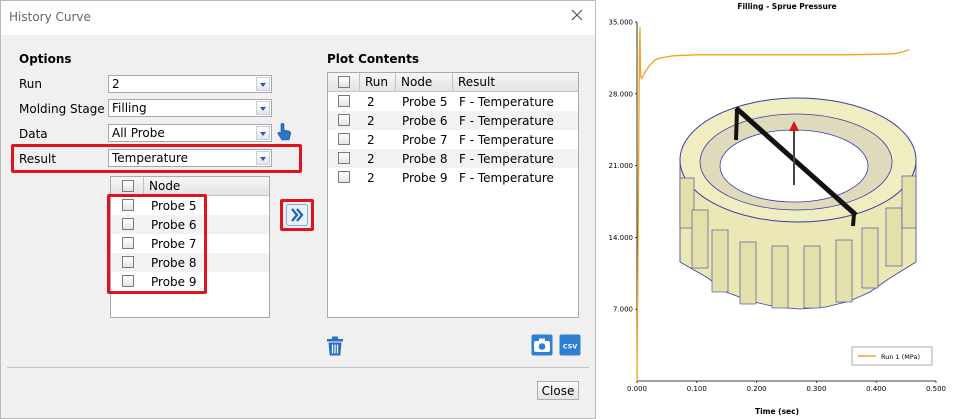 This screenshot has height=419, width=954. What do you see at coordinates (425, 121) in the screenshot?
I see `node-cell: Probe 6` at bounding box center [425, 121].